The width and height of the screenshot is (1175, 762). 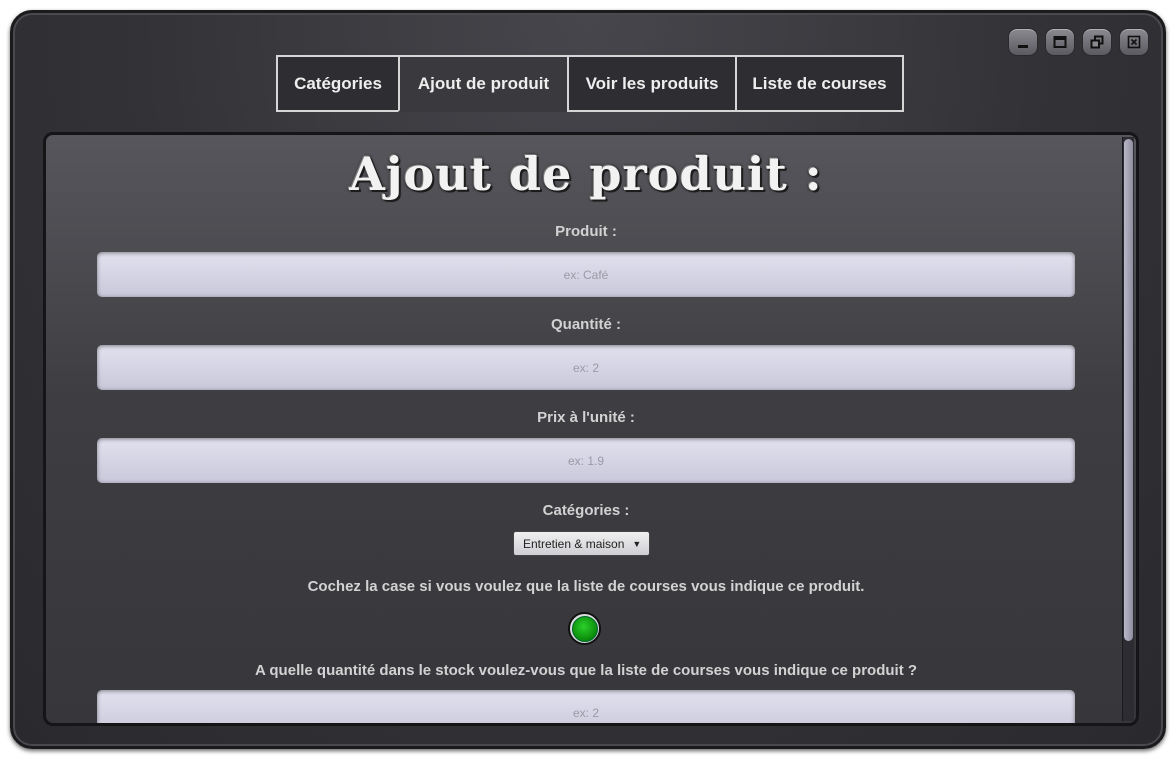 I want to click on tab-categories: Catégories, so click(x=338, y=83).